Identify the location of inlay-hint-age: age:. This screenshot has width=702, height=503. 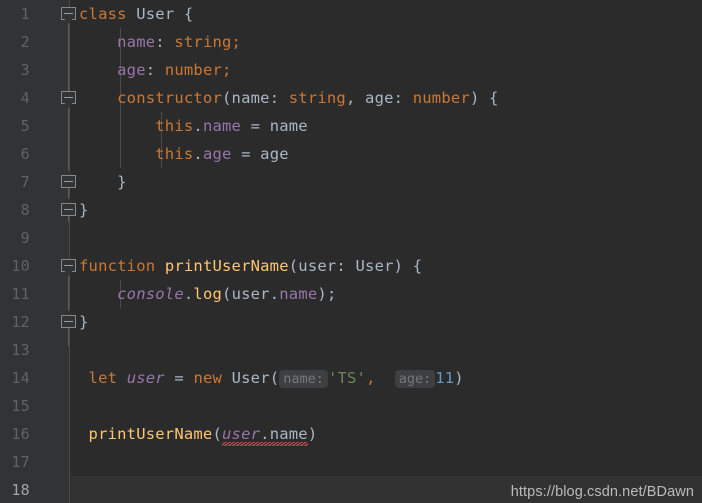
(415, 379).